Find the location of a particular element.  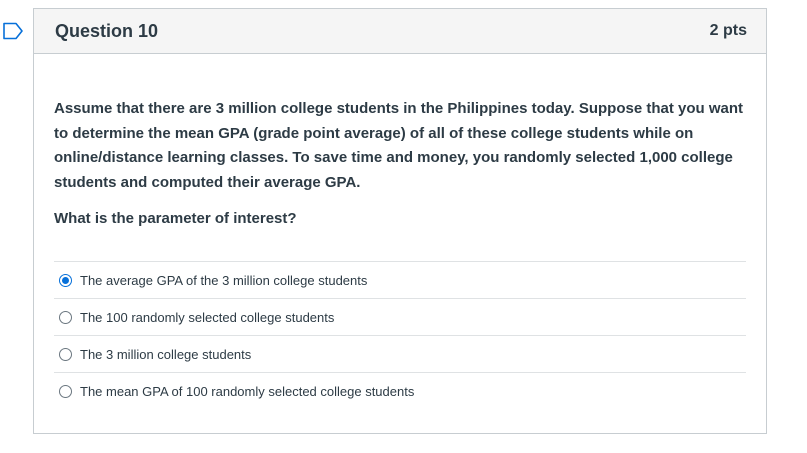

radio-button-selected is located at coordinates (65, 280).